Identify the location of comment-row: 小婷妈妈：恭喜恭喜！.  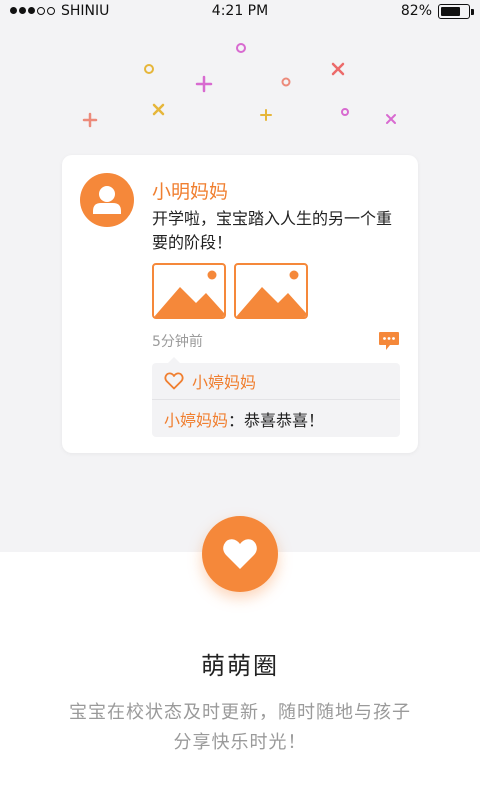
(244, 419).